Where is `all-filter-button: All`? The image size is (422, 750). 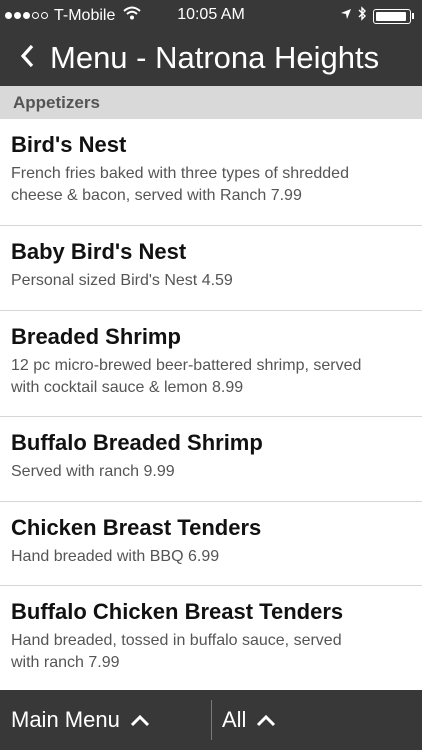 all-filter-button: All is located at coordinates (249, 720).